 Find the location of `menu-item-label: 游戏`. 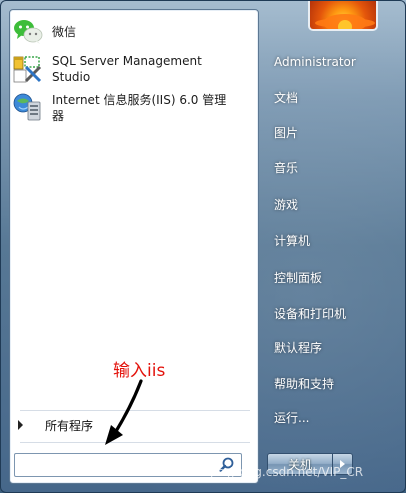

menu-item-label: 游戏 is located at coordinates (286, 204).